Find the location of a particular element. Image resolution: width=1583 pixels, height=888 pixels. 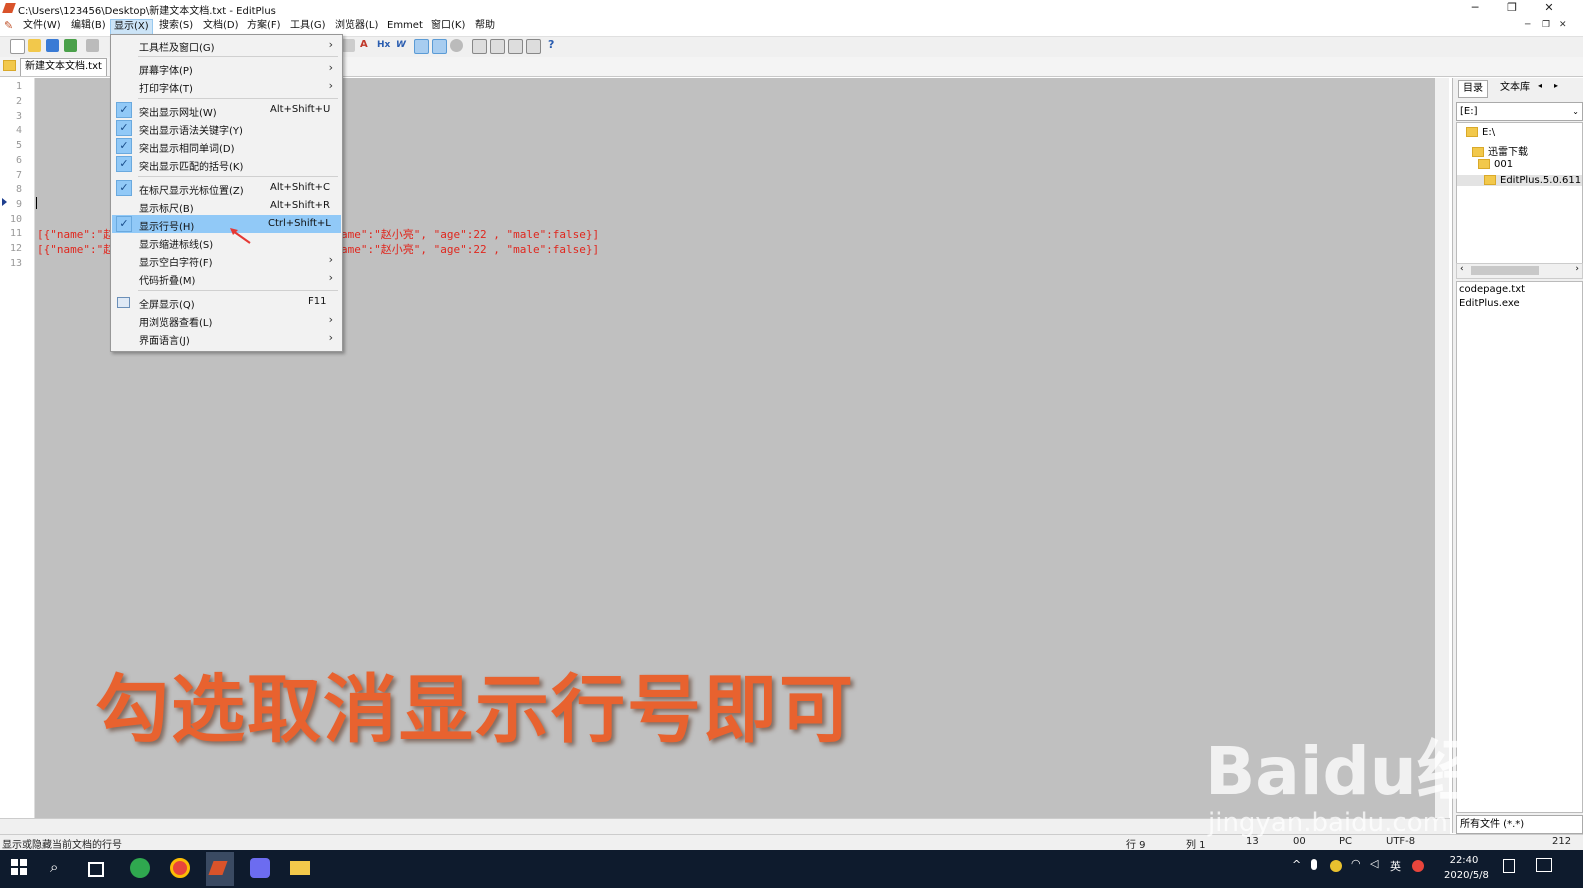

menu-item-show-line-numbers: ✓ 显示行号(H) Ctrl+Shift+L is located at coordinates (226, 224).